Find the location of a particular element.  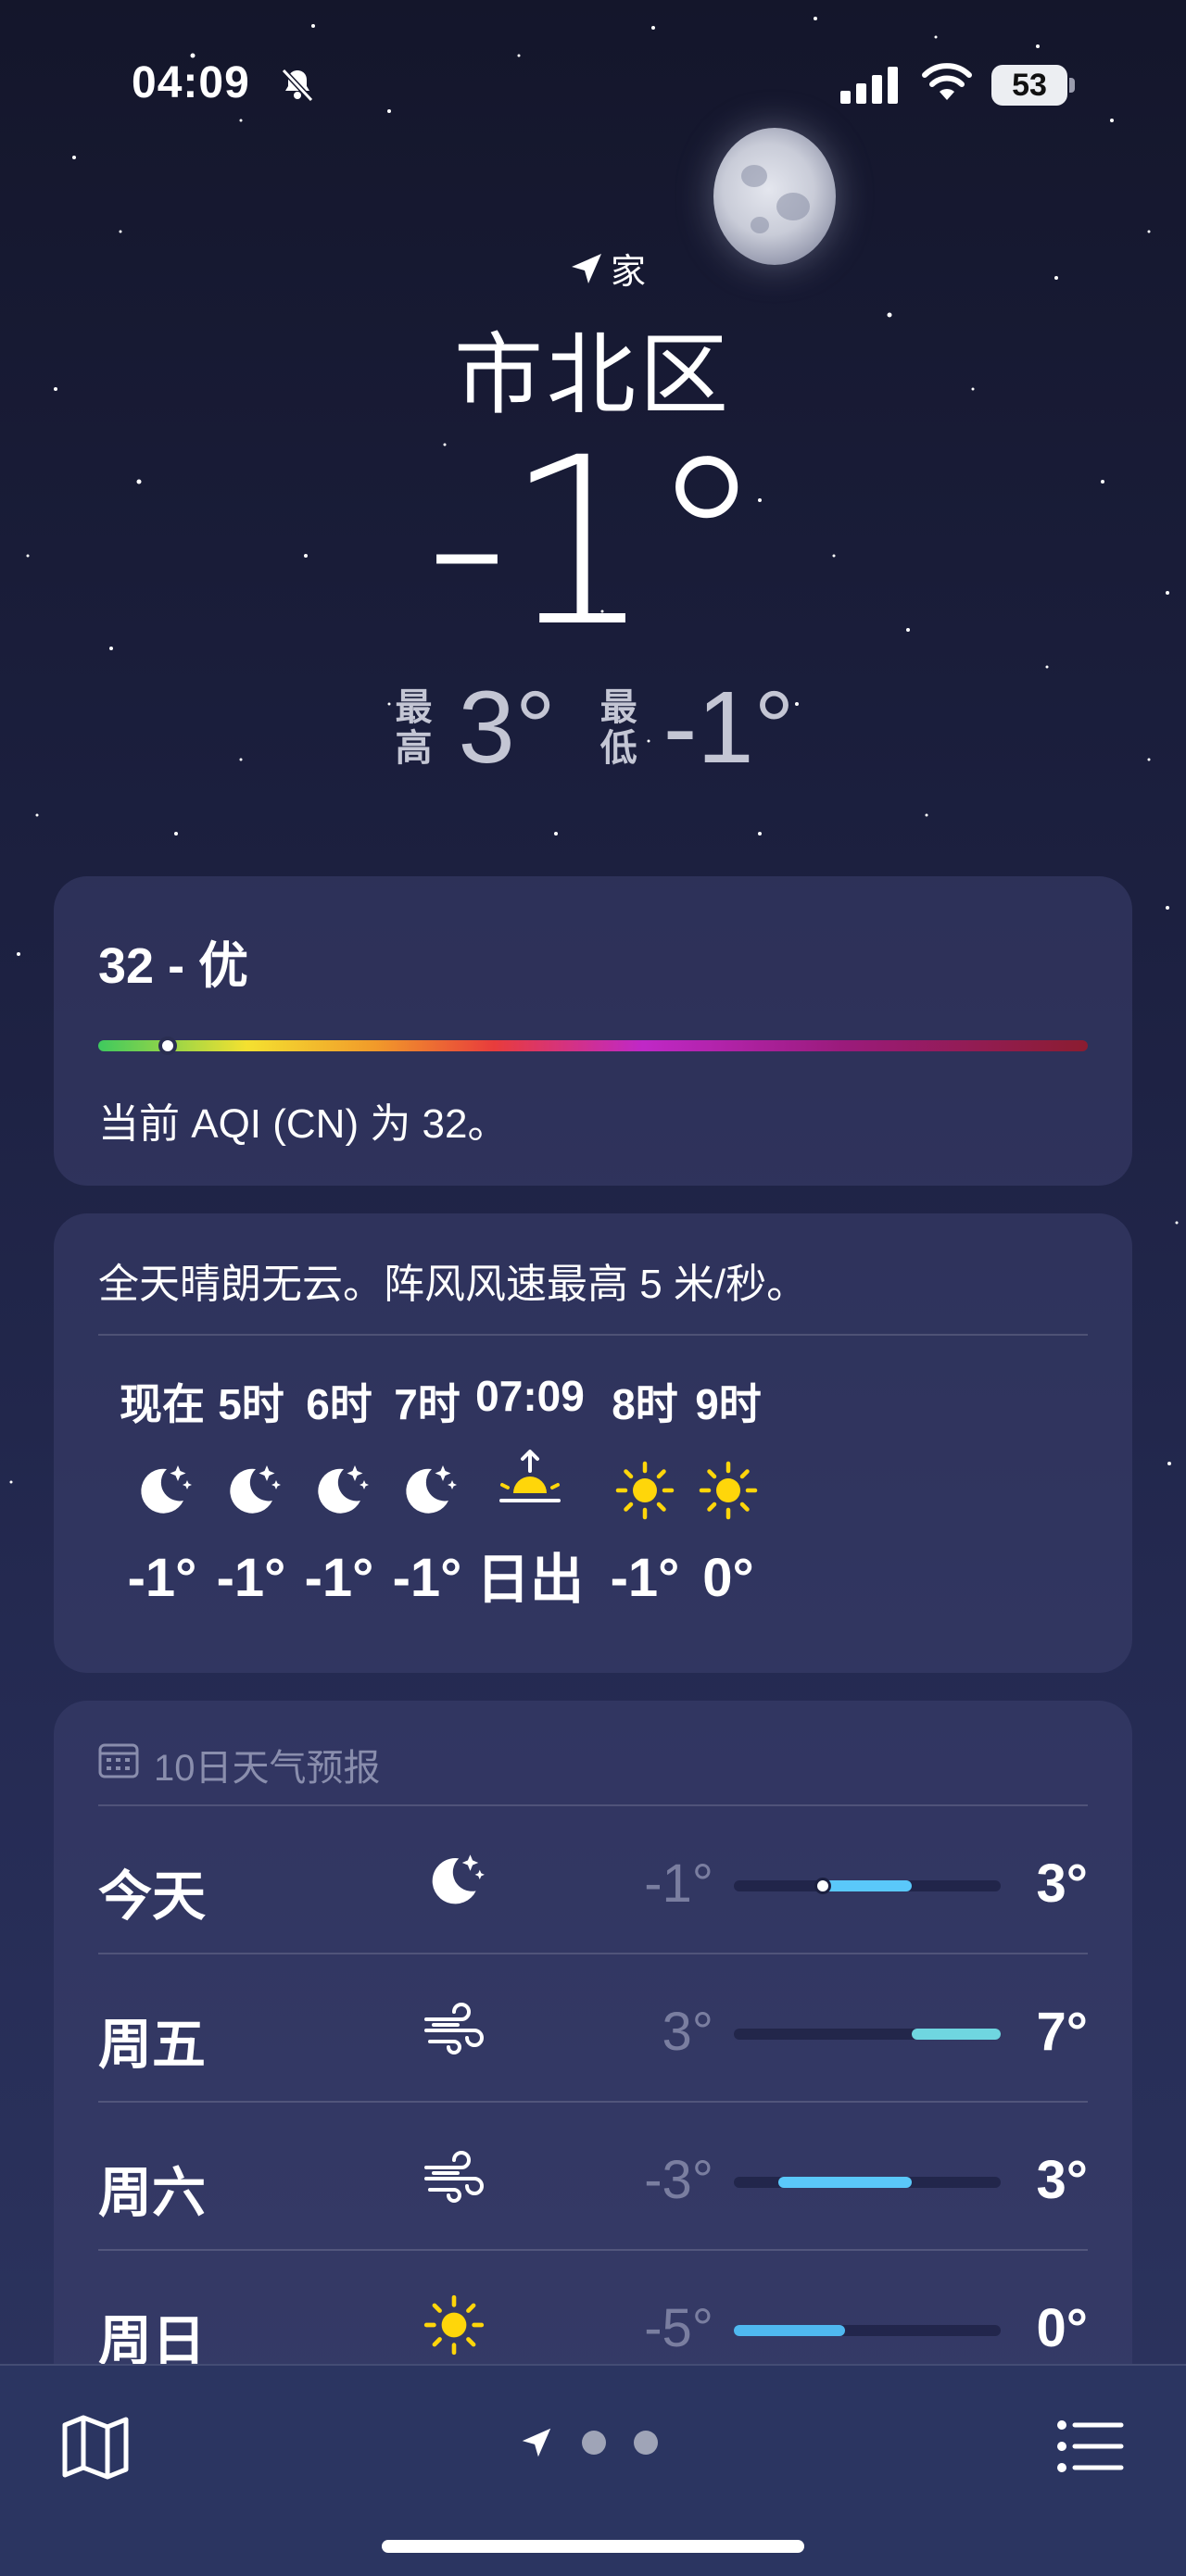

current-temperature: -1° is located at coordinates (594, 542).